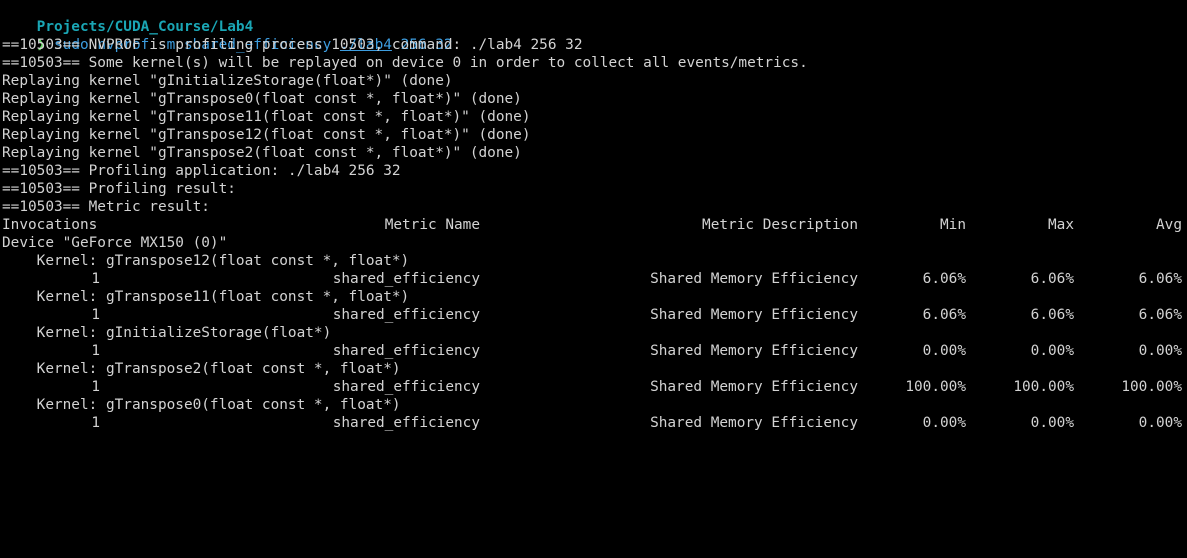 Image resolution: width=1187 pixels, height=558 pixels. What do you see at coordinates (780, 225) in the screenshot?
I see `header-metric-description: Metric Description` at bounding box center [780, 225].